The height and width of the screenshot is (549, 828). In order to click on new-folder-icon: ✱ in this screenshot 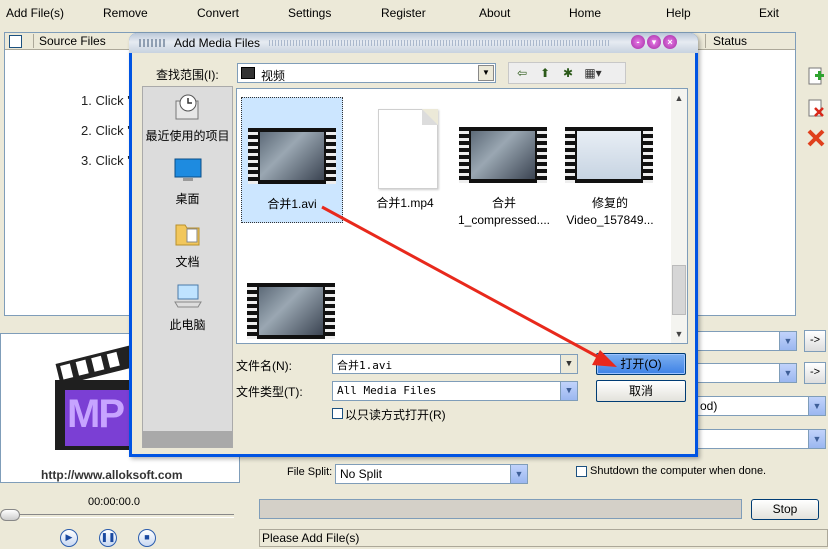, I will do `click(568, 73)`.